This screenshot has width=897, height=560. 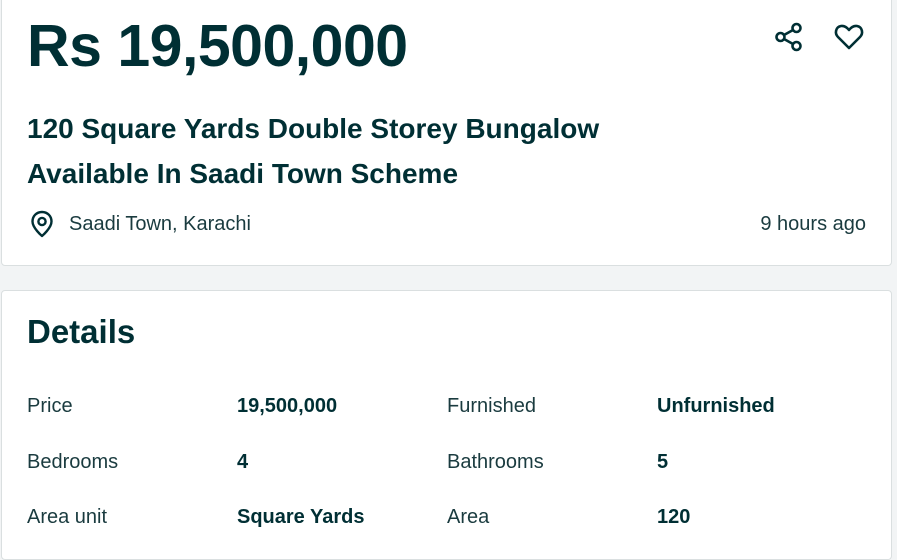 What do you see at coordinates (42, 224) in the screenshot?
I see `location-pin-icon` at bounding box center [42, 224].